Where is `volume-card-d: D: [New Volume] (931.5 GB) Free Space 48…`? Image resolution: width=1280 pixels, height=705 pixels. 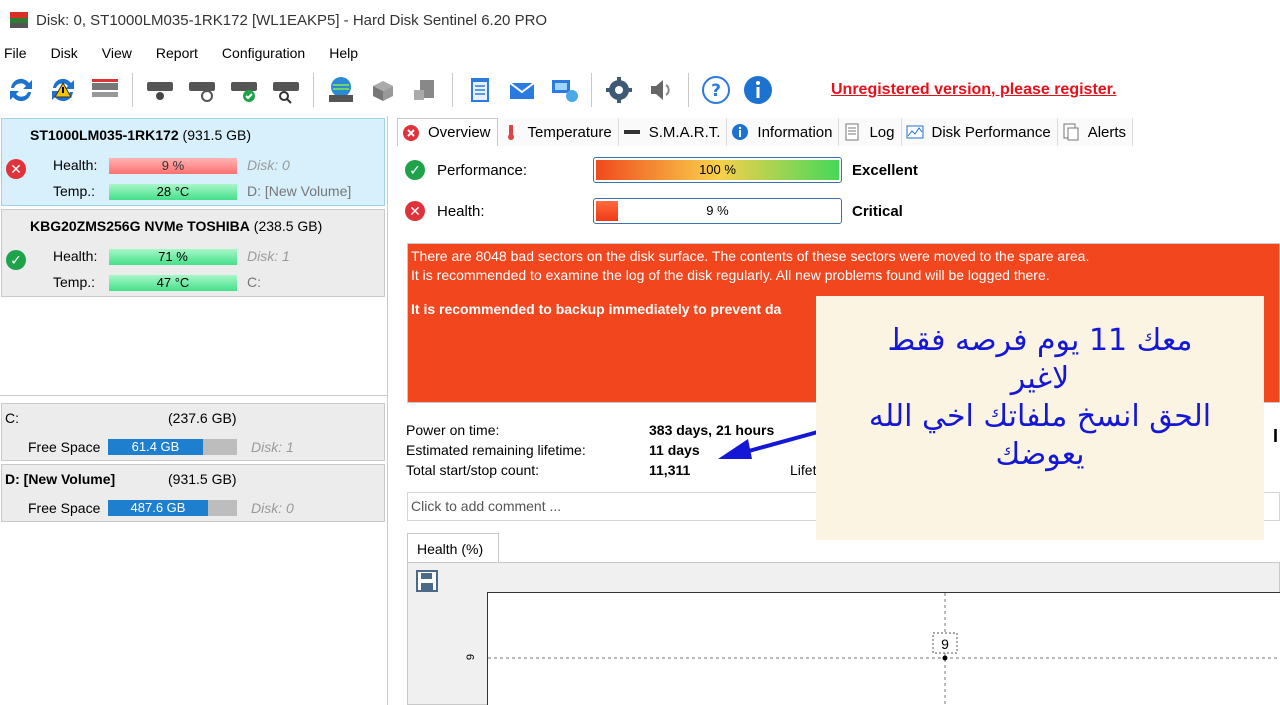 volume-card-d: D: [New Volume] (931.5 GB) Free Space 48… is located at coordinates (193, 493).